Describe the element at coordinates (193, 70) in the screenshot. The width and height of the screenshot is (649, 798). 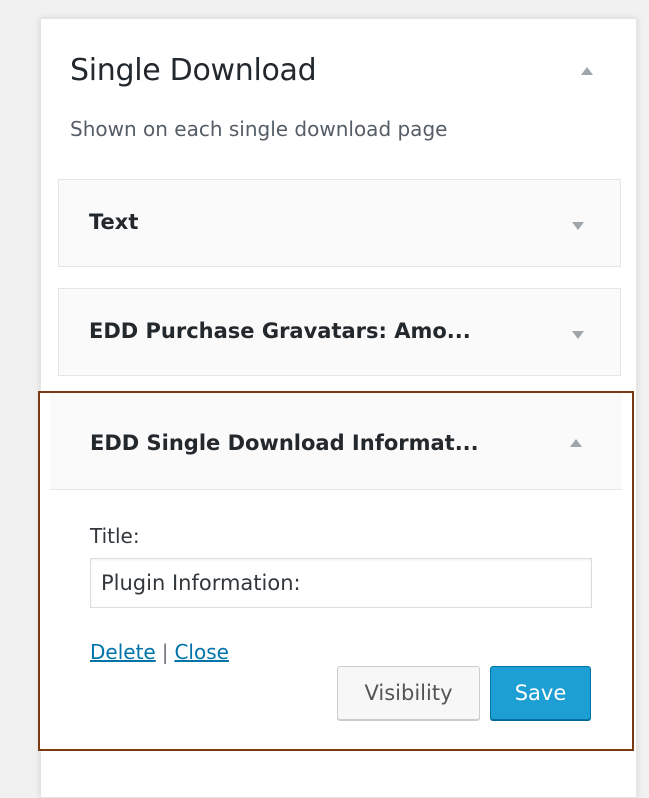
I see `sidebar-title: Single Download` at that location.